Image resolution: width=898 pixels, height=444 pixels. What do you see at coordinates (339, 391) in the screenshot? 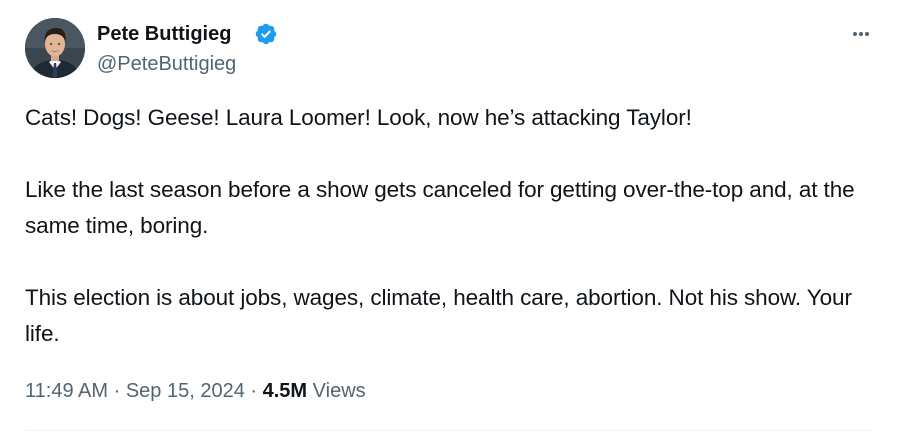
I see `views-label: Views` at bounding box center [339, 391].